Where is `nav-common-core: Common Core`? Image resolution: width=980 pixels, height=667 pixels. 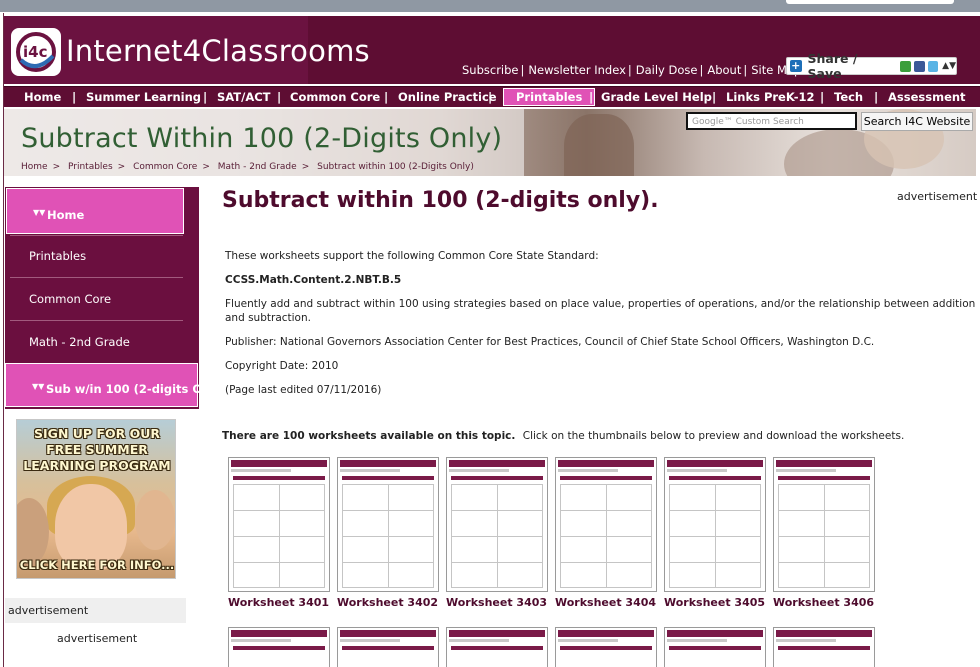
nav-common-core: Common Core is located at coordinates (335, 97).